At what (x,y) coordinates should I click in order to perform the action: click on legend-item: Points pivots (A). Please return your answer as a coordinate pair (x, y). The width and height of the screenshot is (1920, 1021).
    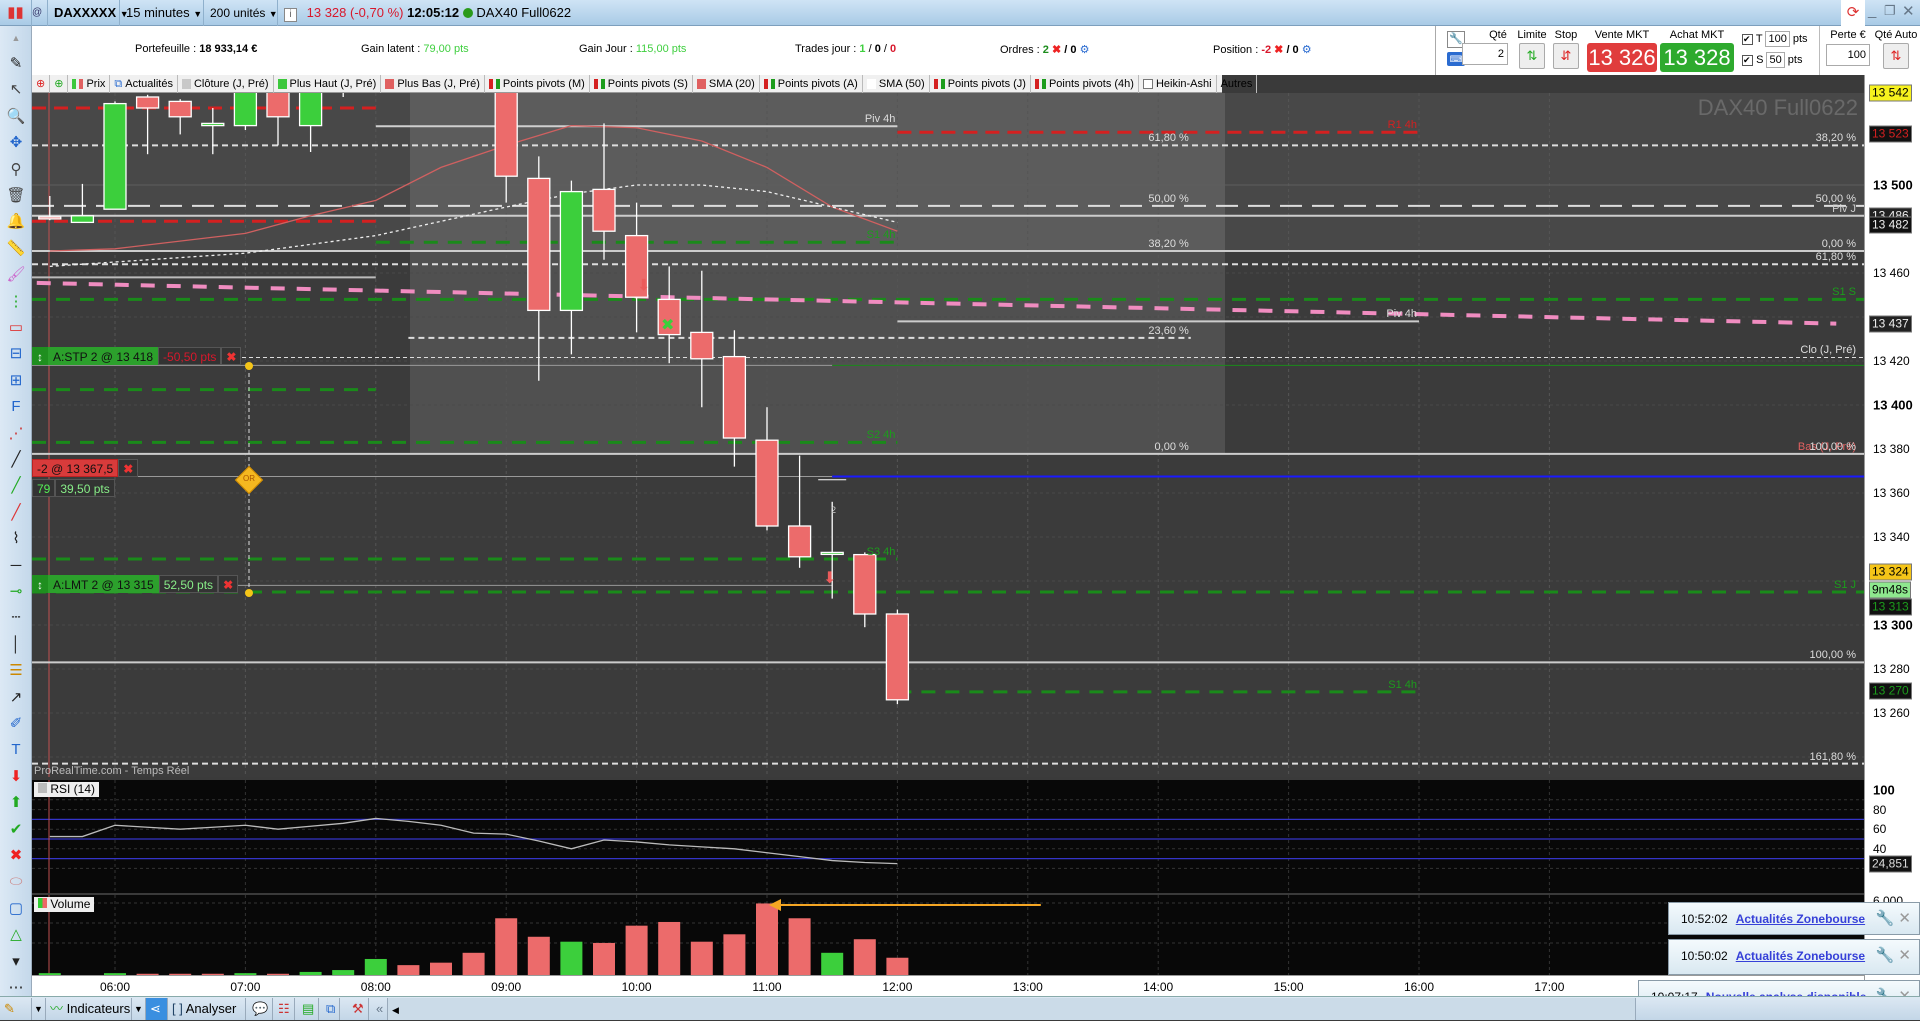
    Looking at the image, I should click on (811, 84).